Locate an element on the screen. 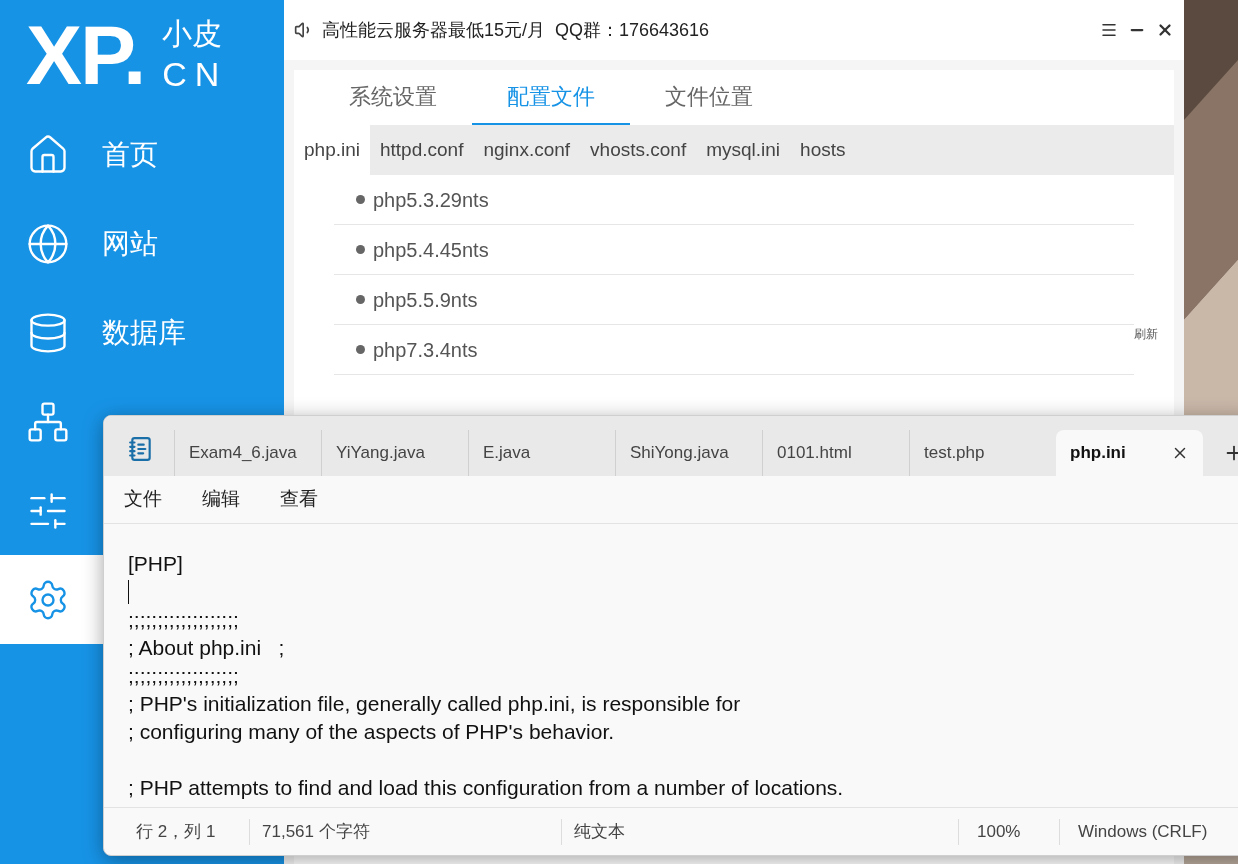 This screenshot has height=864, width=1238. refresh-link: 刷新 is located at coordinates (1146, 334).